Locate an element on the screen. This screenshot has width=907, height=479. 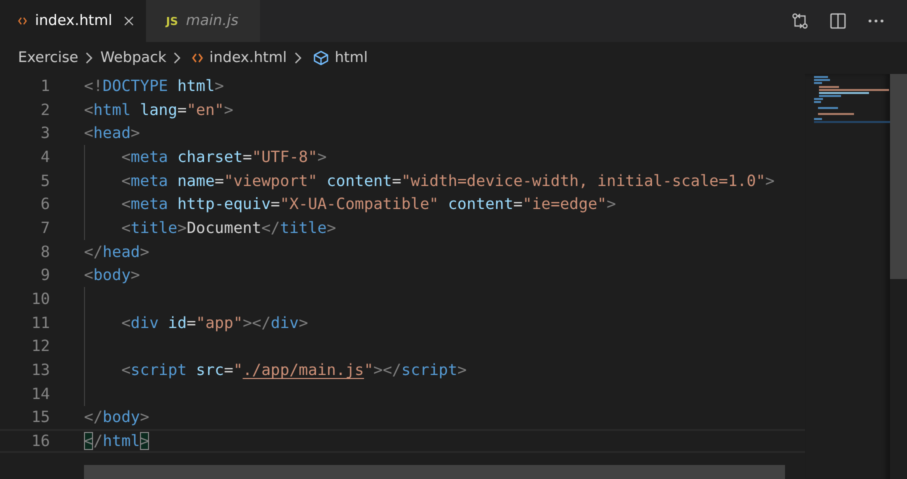
string-literal: "viewport" is located at coordinates (271, 181).